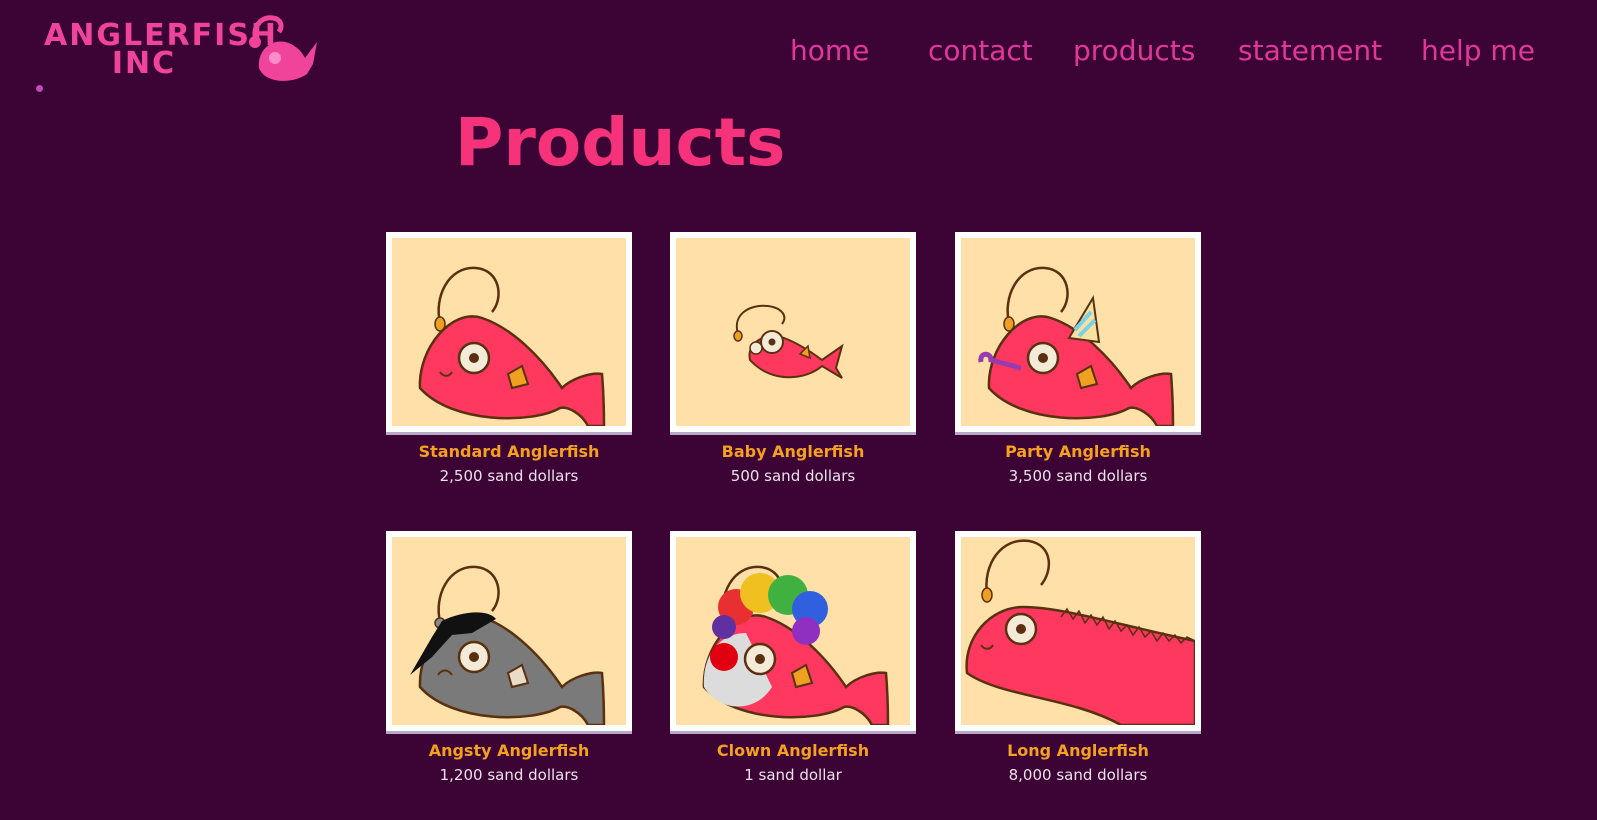 The image size is (1597, 820). I want to click on product-price: 1,200 sand dollars, so click(509, 775).